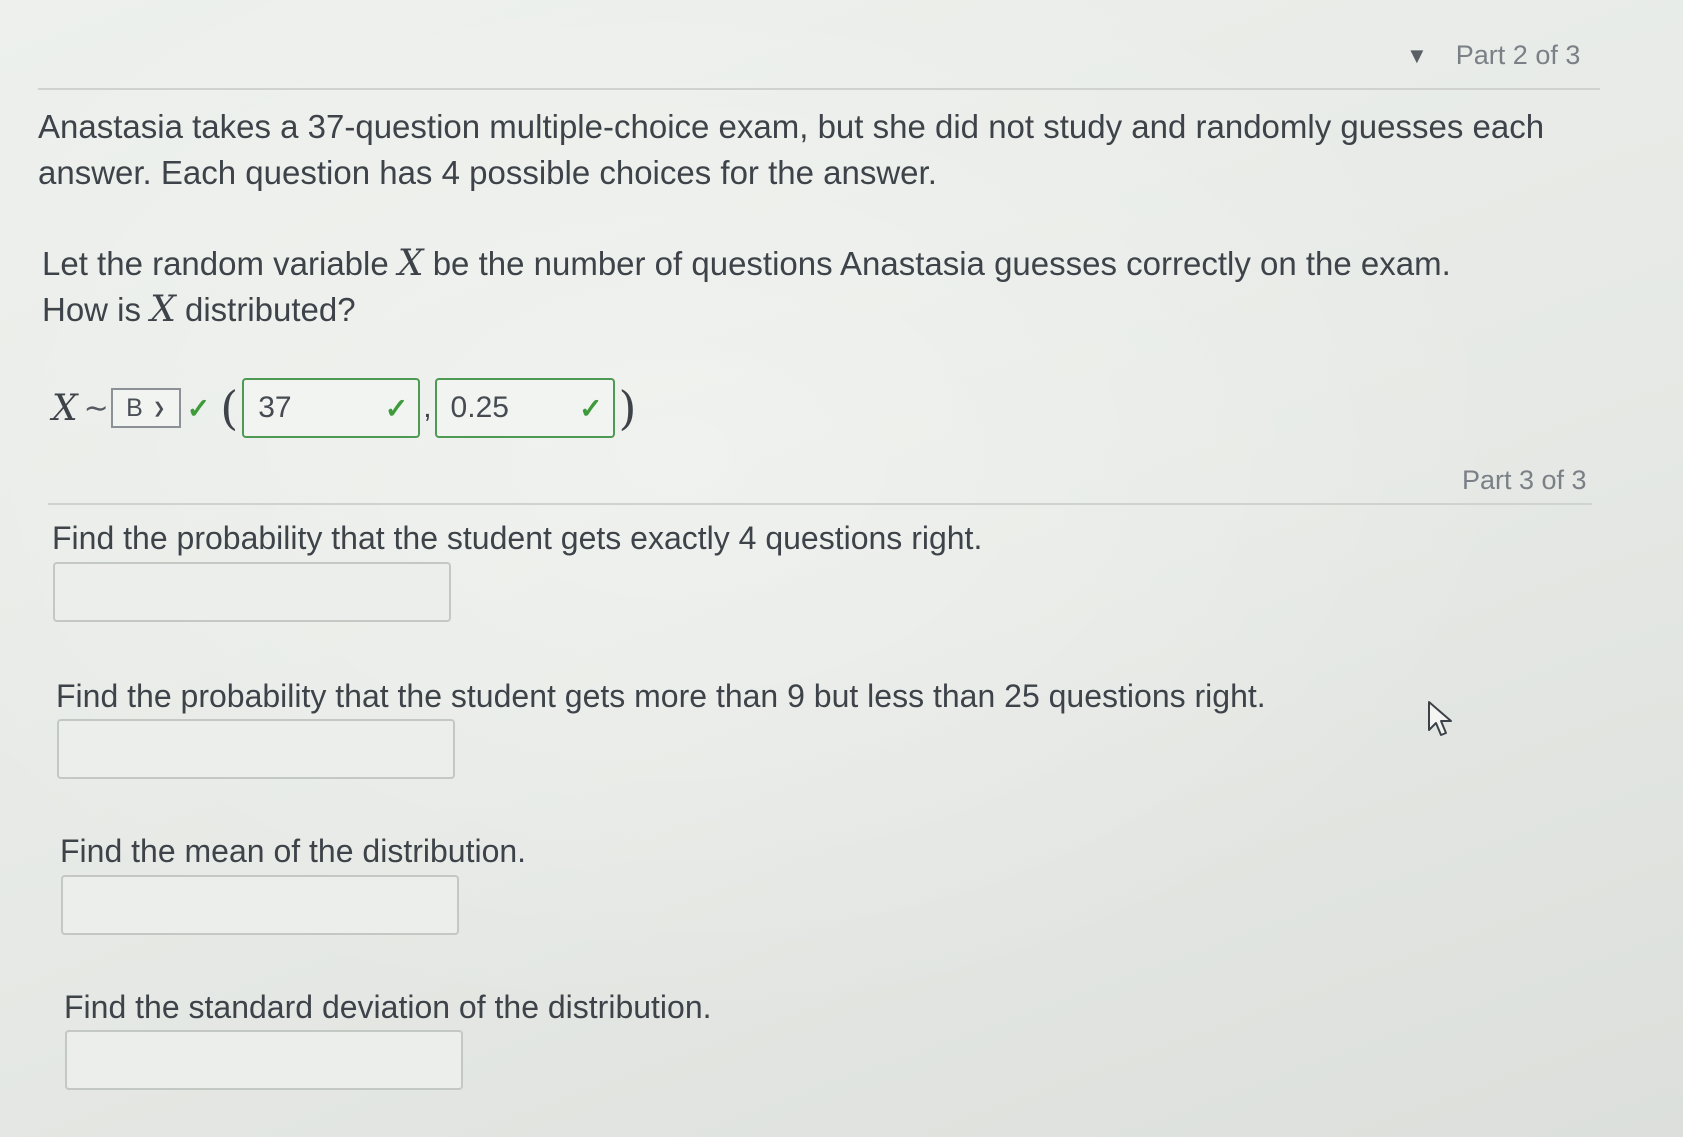  I want to click on n-parameter-input: 37 ✓, so click(331, 408).